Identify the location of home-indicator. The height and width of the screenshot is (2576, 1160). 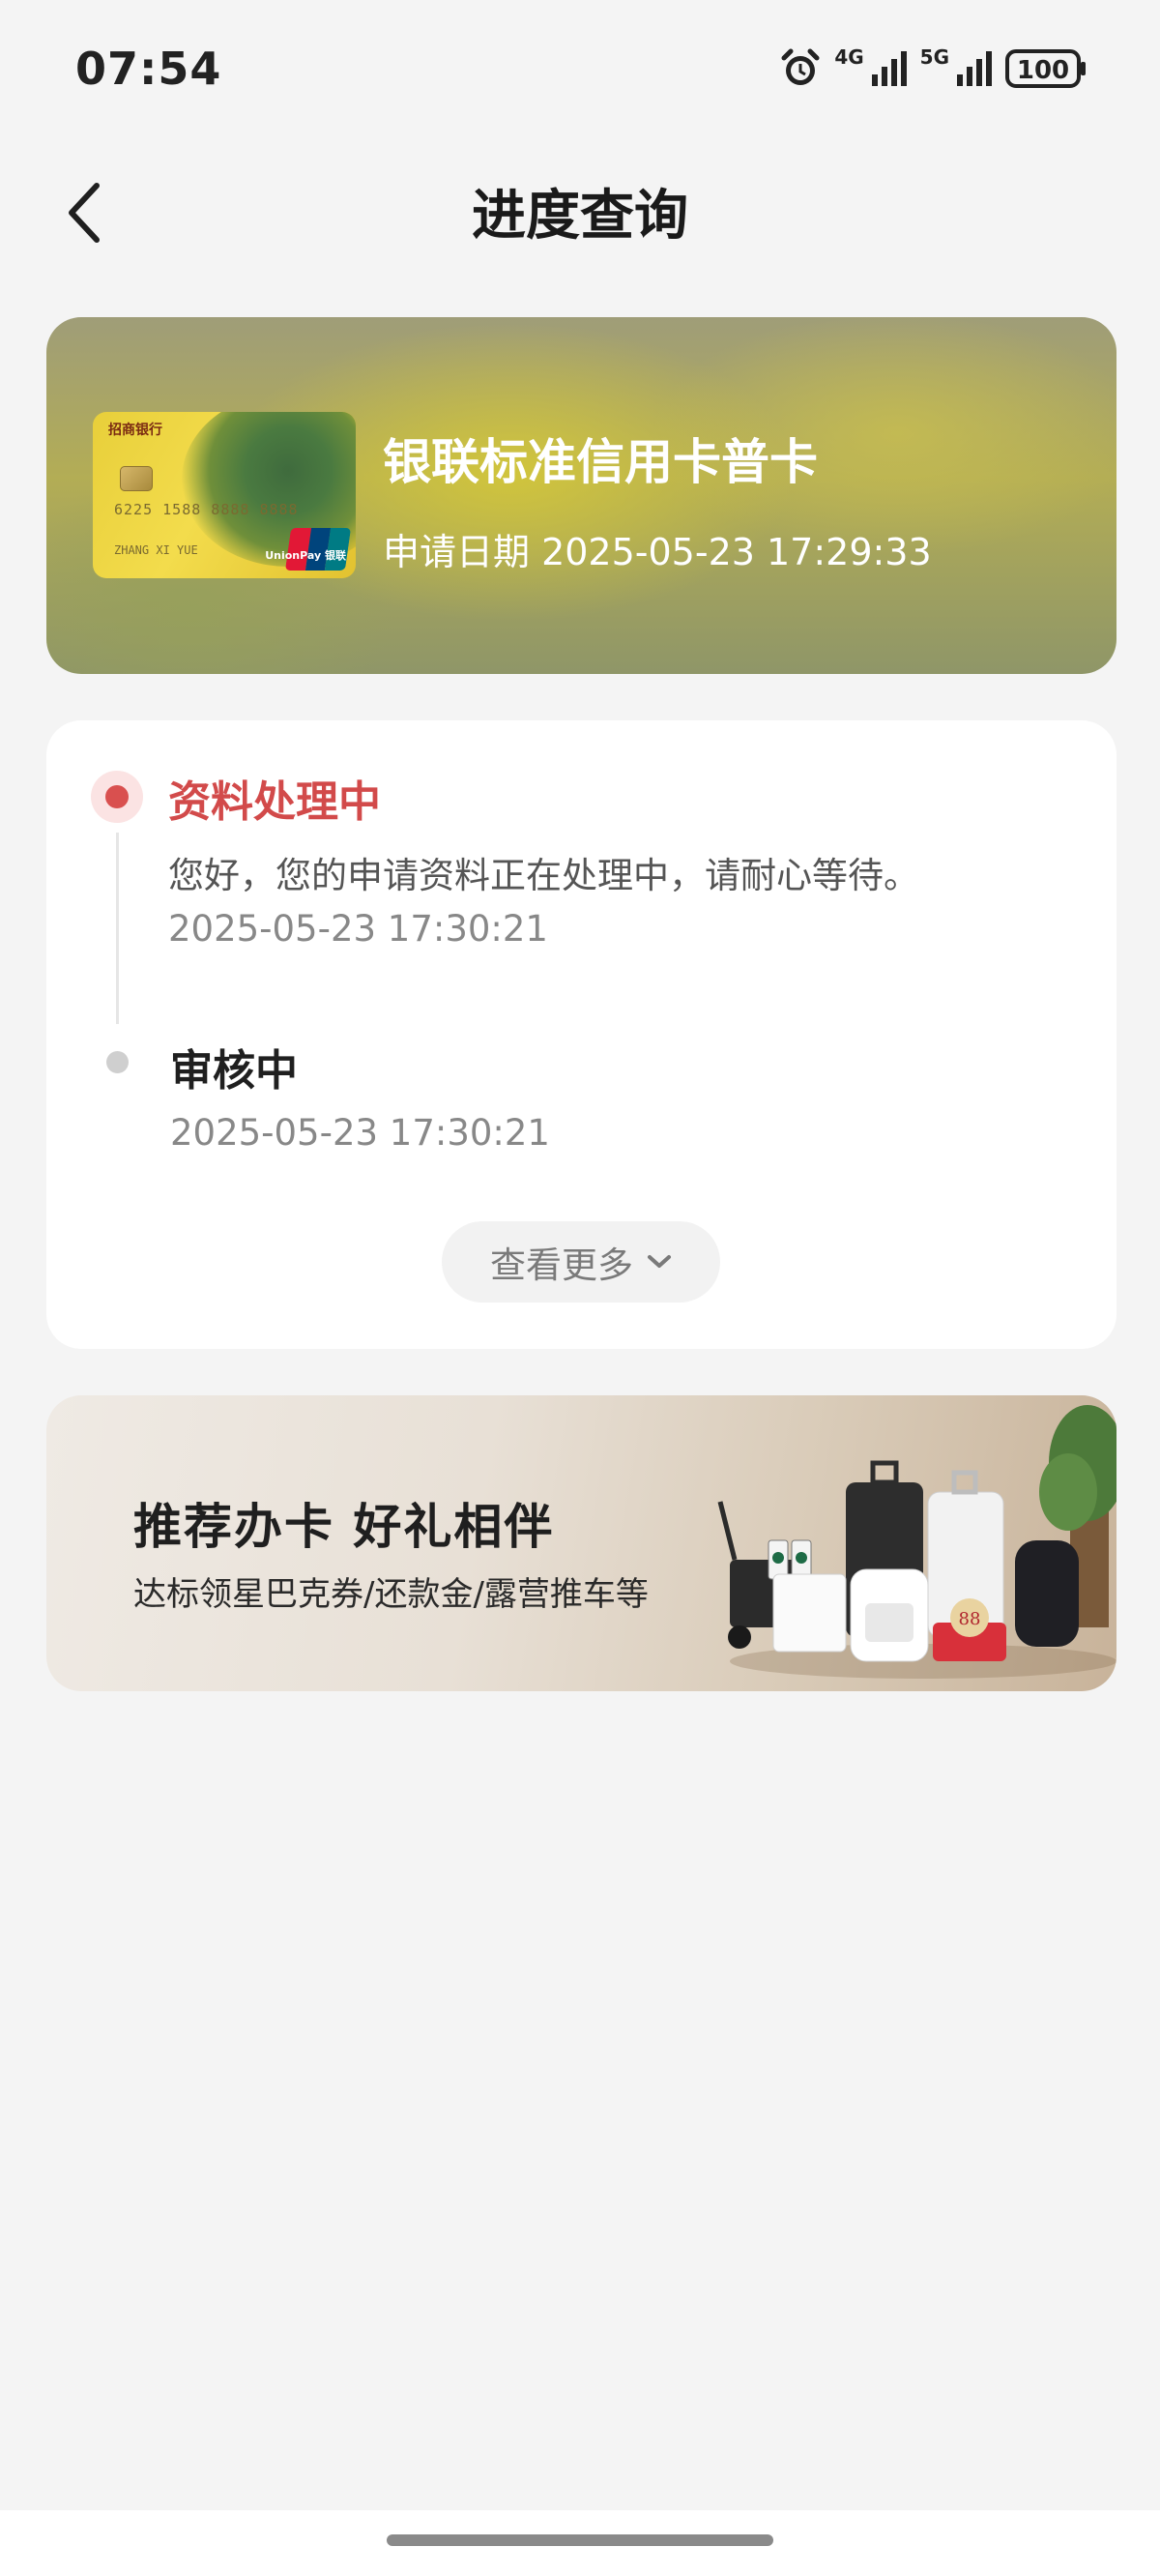
(580, 2540).